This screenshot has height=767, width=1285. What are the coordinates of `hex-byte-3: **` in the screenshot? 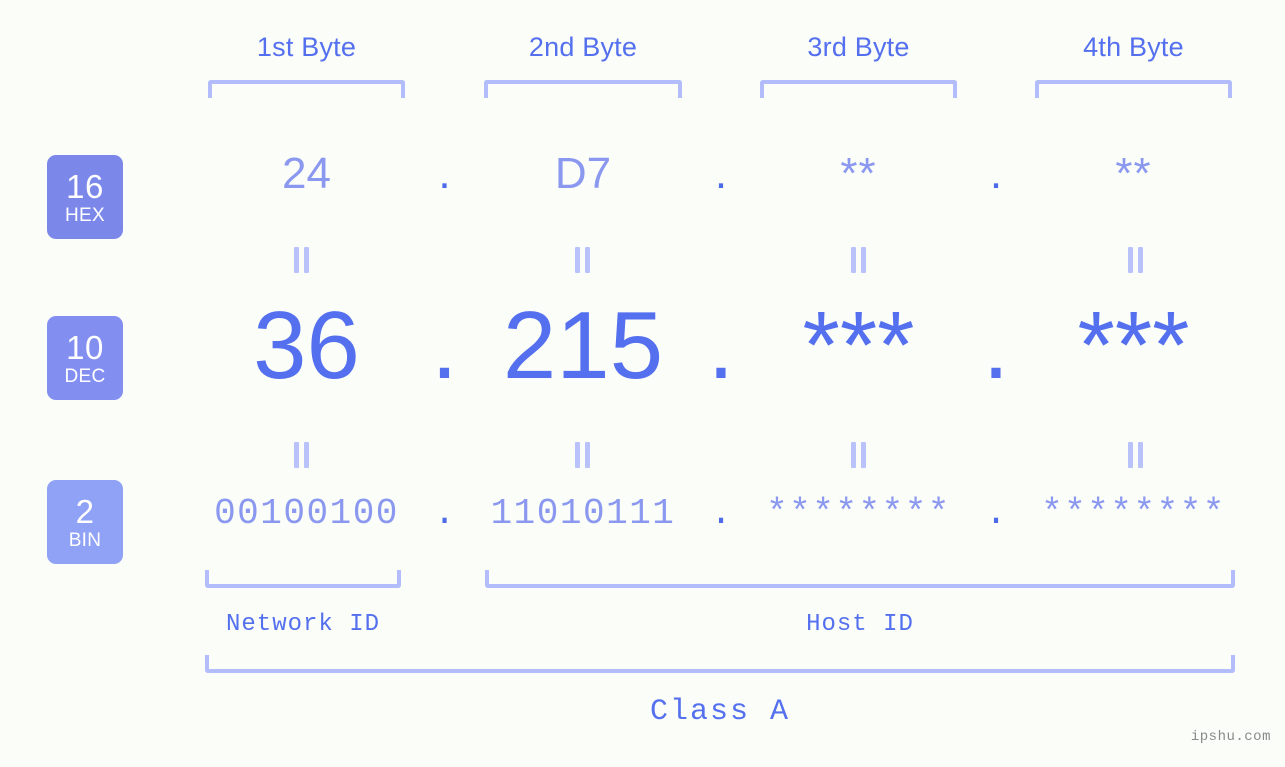 It's located at (858, 173).